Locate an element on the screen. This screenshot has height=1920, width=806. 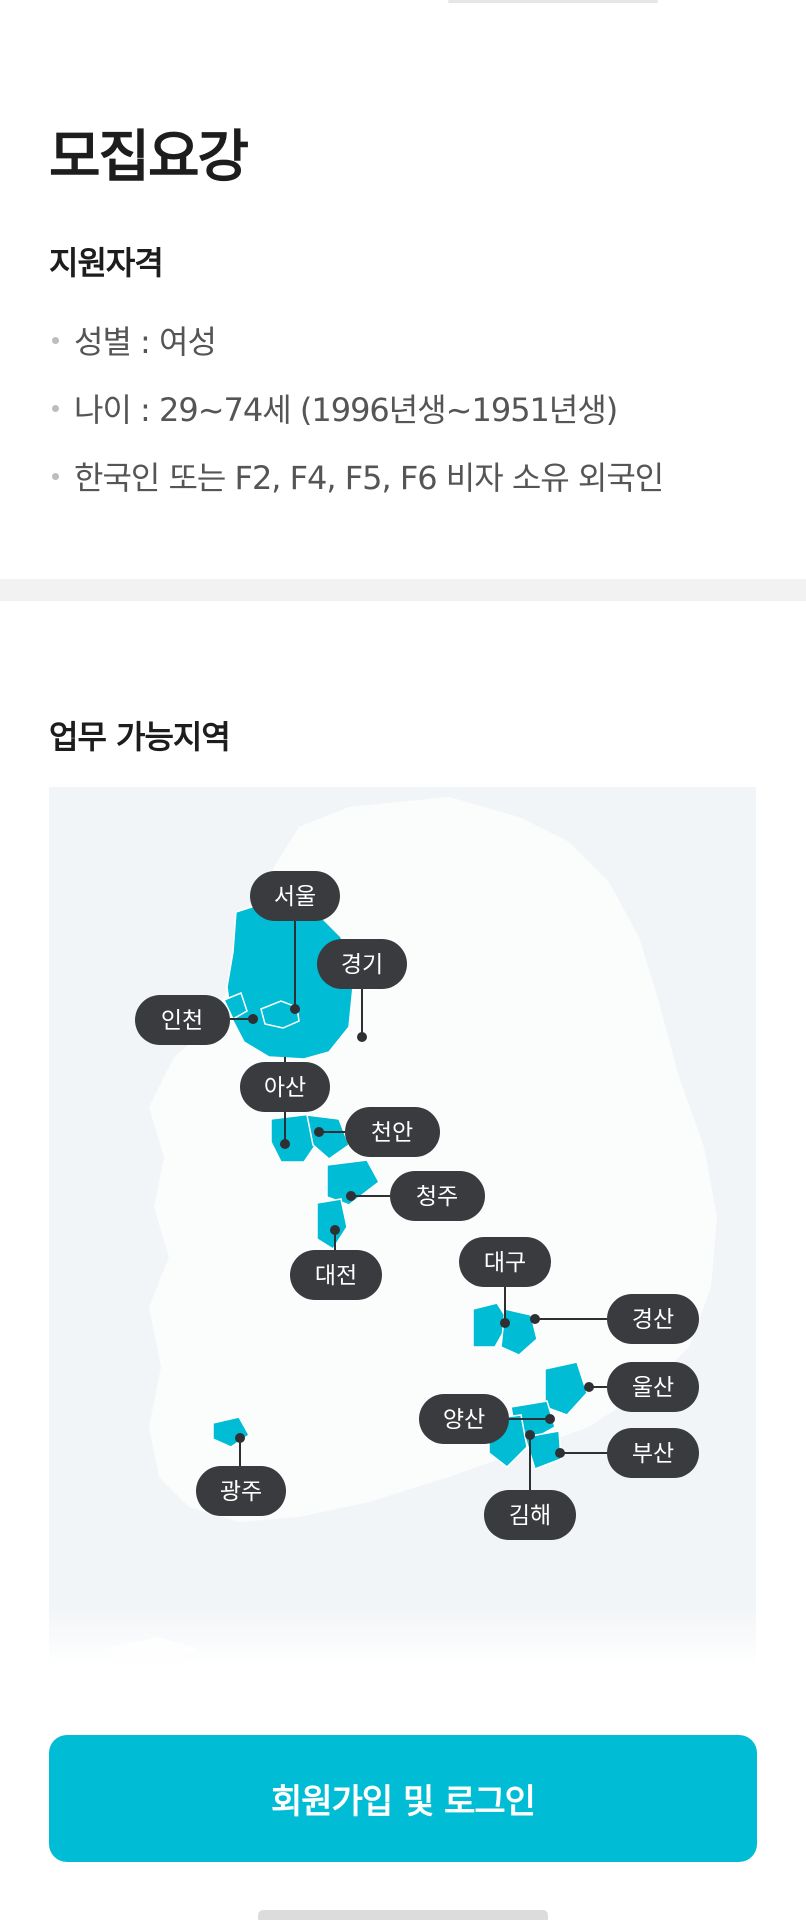
pin-dot-ulsan is located at coordinates (589, 1387).